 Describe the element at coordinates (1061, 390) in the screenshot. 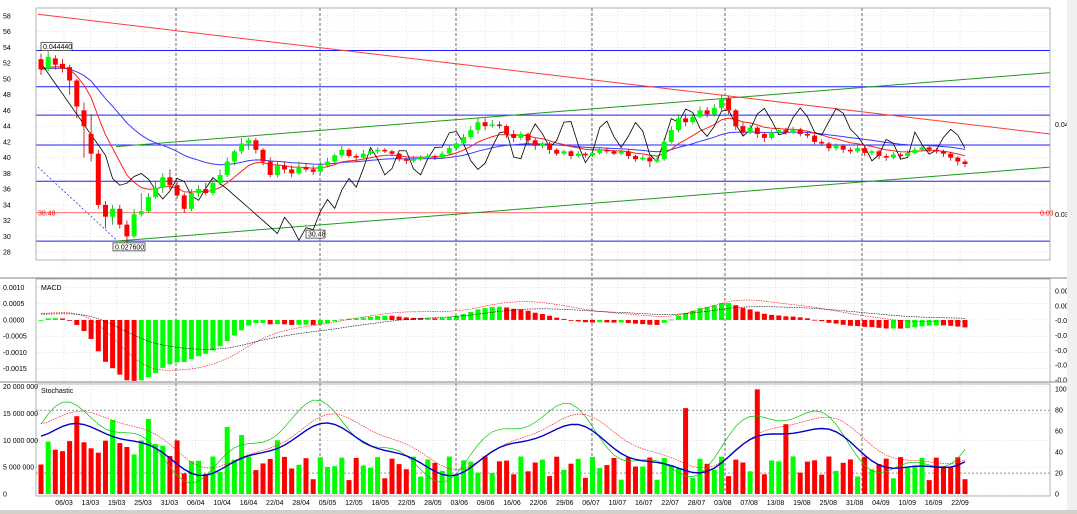

I see `stochastic-right-tick: 100` at that location.